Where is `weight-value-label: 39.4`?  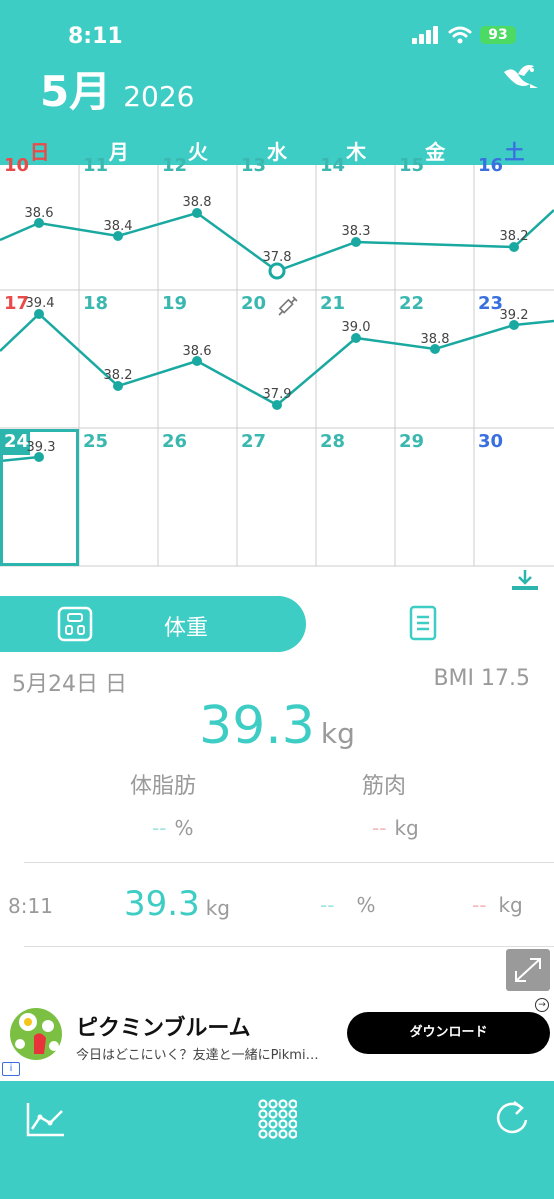
weight-value-label: 39.4 is located at coordinates (40, 303).